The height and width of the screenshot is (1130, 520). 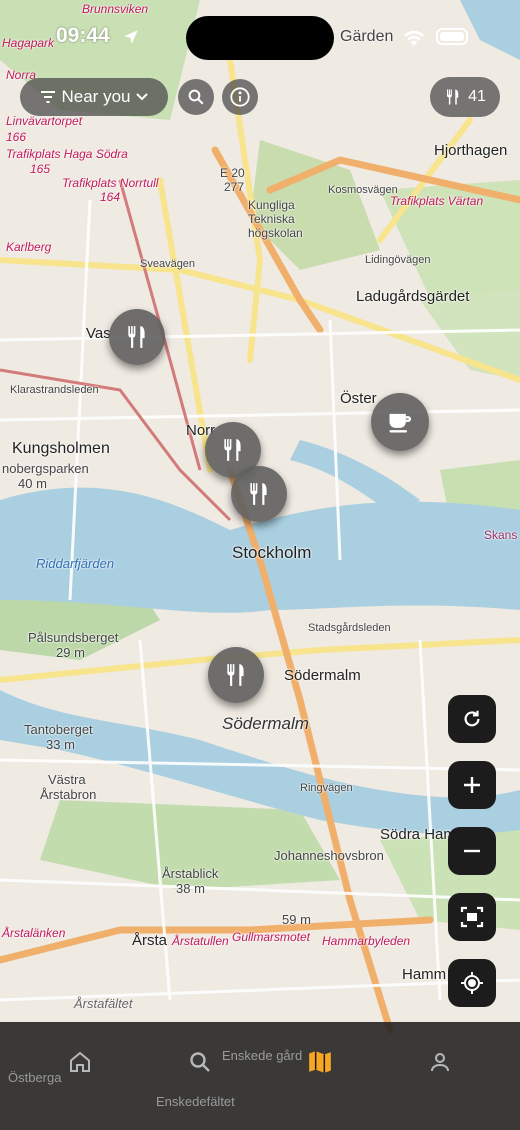 I want to click on map-label-vasastan: Vas, so click(x=98, y=333).